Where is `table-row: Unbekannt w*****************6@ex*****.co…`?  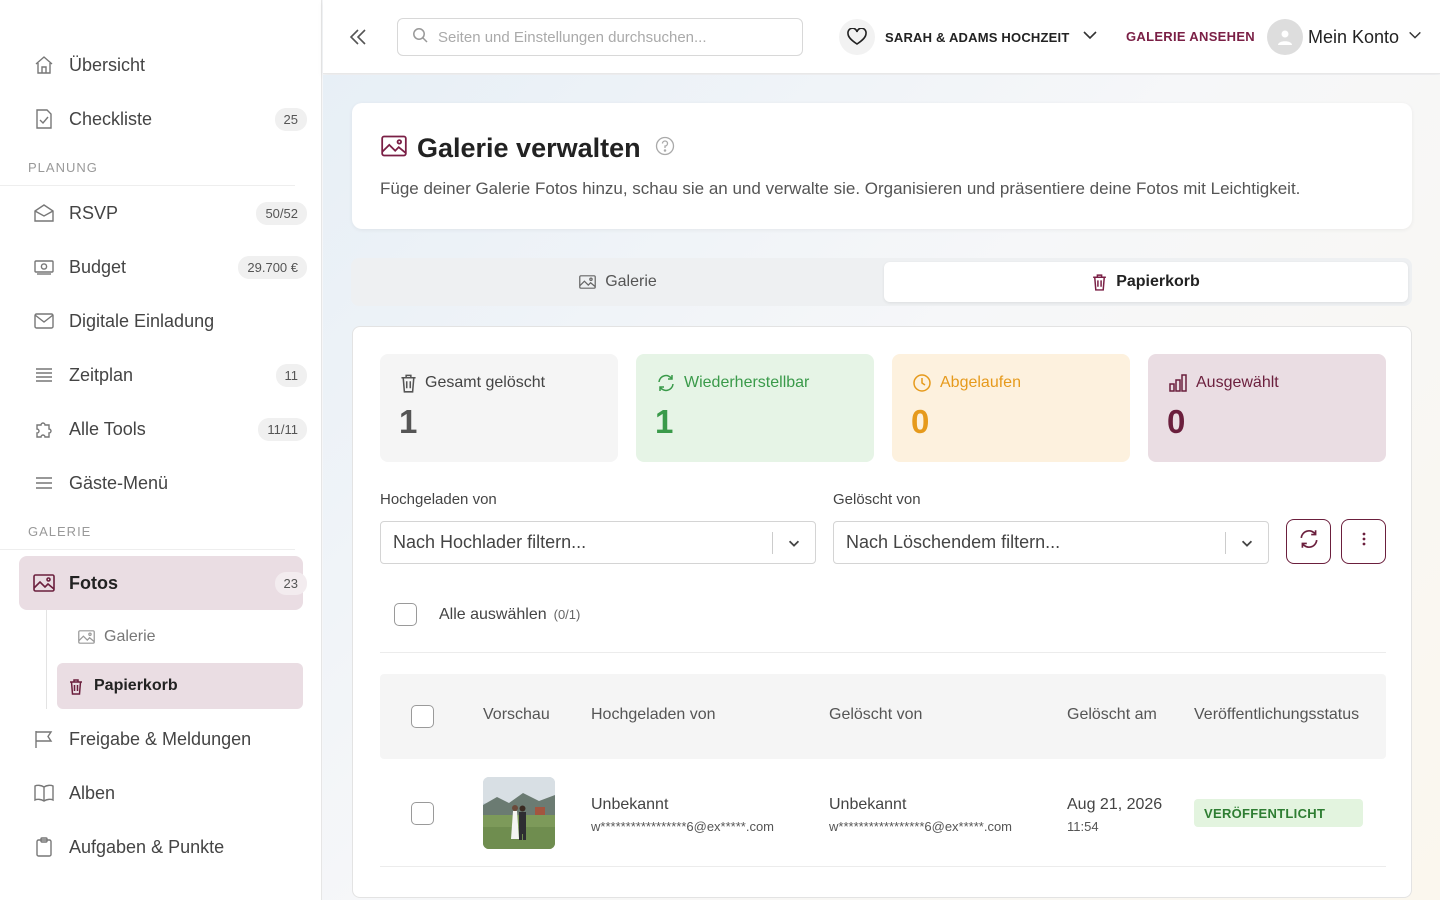 table-row: Unbekannt w*****************6@ex*****.co… is located at coordinates (883, 813).